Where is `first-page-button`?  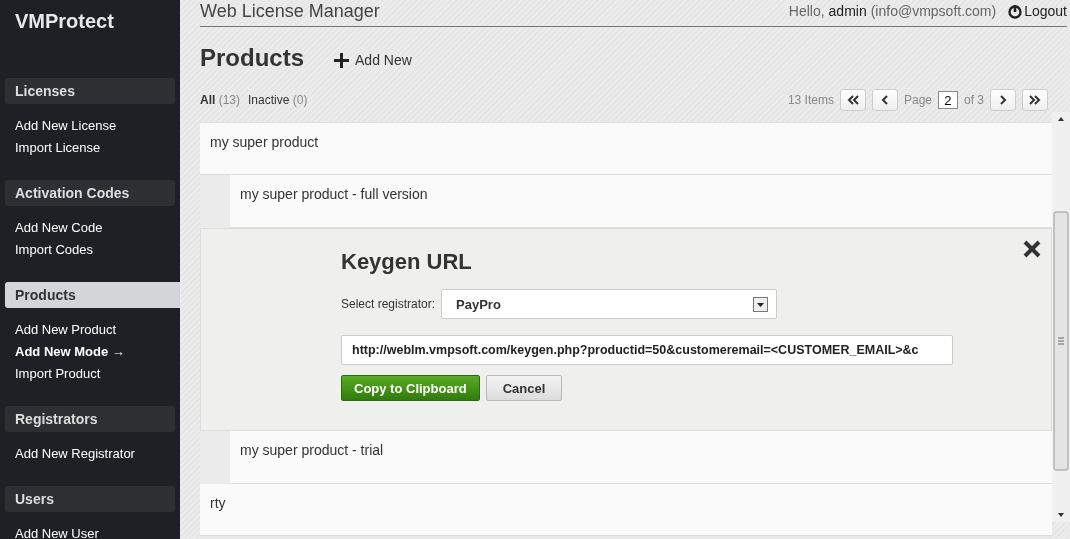
first-page-button is located at coordinates (852, 100).